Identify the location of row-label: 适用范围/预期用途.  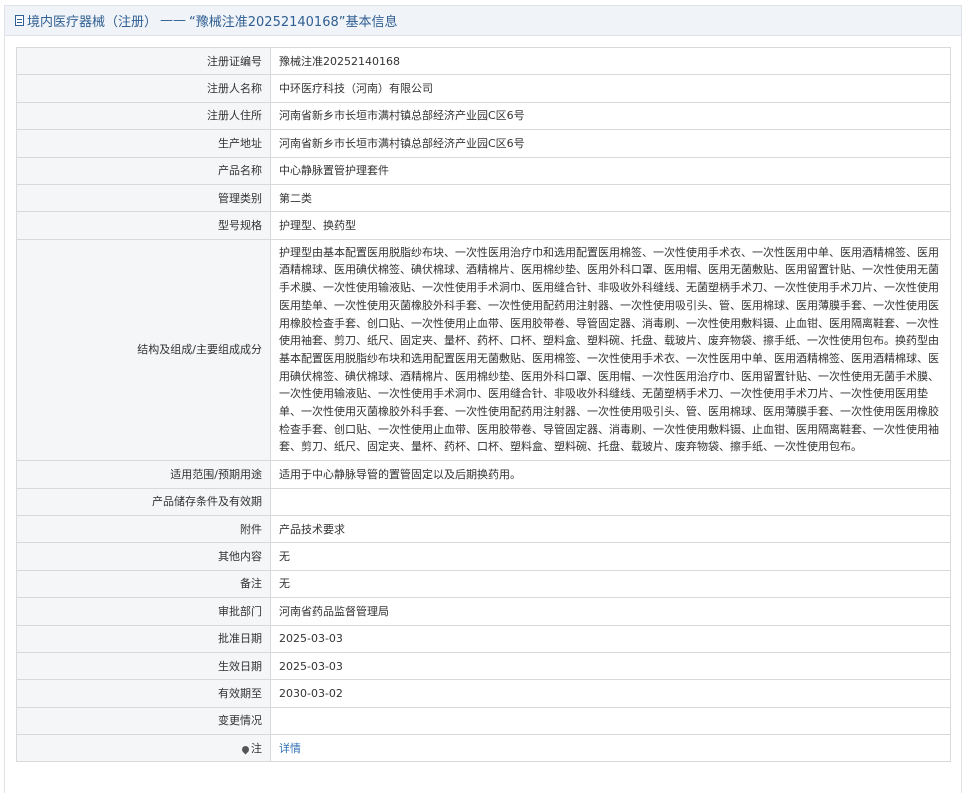
(143, 474).